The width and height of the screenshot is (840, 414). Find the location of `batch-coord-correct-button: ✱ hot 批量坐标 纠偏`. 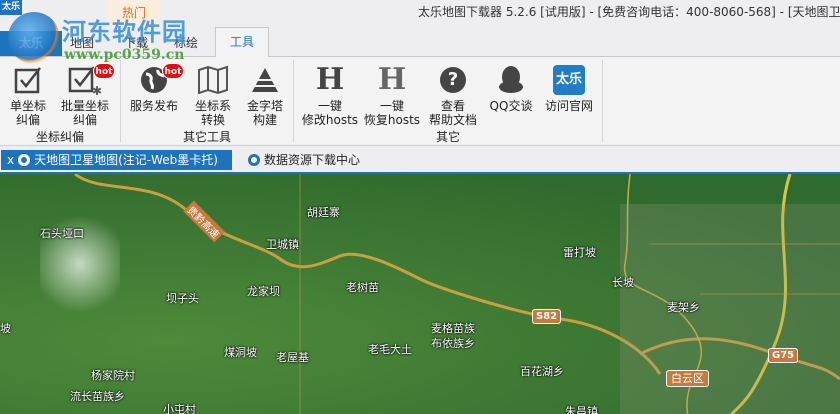

batch-coord-correct-button: ✱ hot 批量坐标 纠偏 is located at coordinates (85, 92).